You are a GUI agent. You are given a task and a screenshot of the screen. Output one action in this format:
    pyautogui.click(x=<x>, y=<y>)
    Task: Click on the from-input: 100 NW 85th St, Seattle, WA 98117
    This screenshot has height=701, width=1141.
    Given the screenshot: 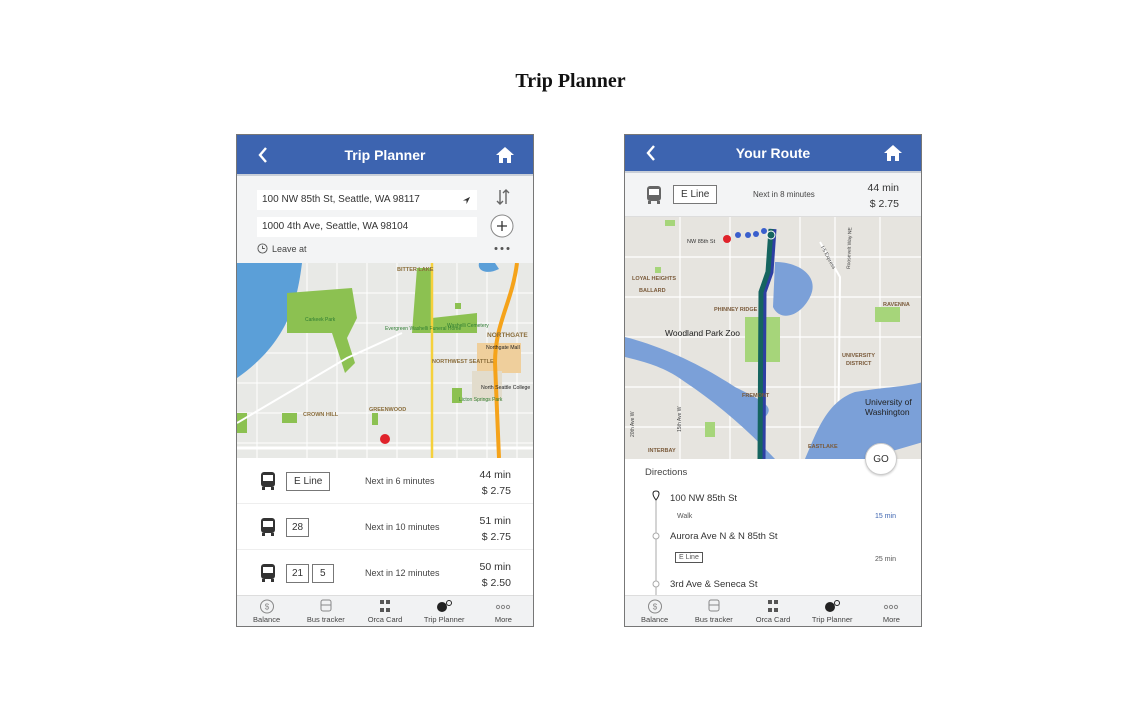 What is the action you would take?
    pyautogui.click(x=367, y=200)
    